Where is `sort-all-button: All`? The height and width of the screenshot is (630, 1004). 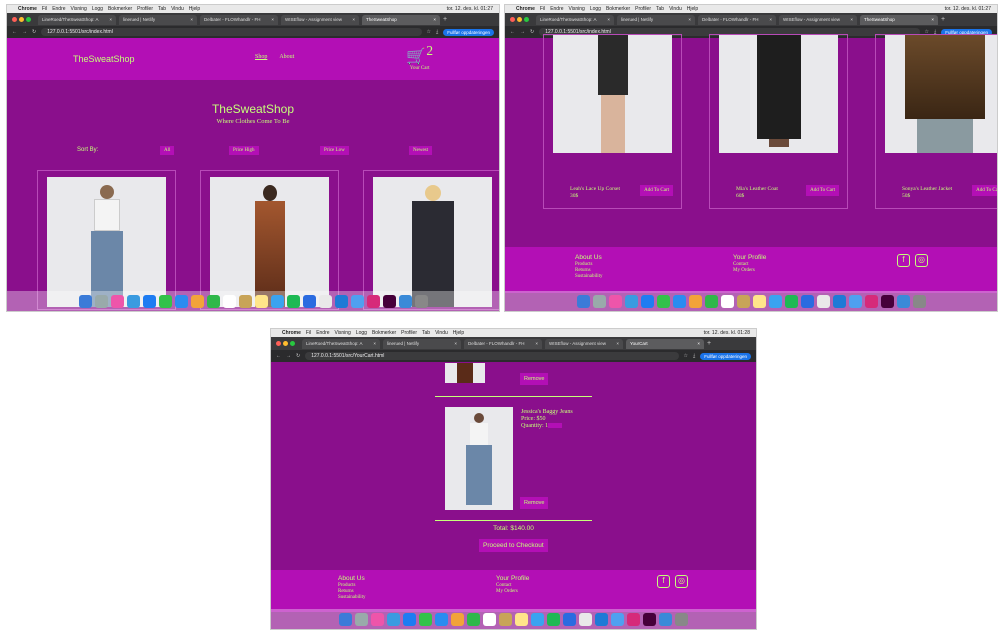
sort-all-button: All is located at coordinates (167, 150).